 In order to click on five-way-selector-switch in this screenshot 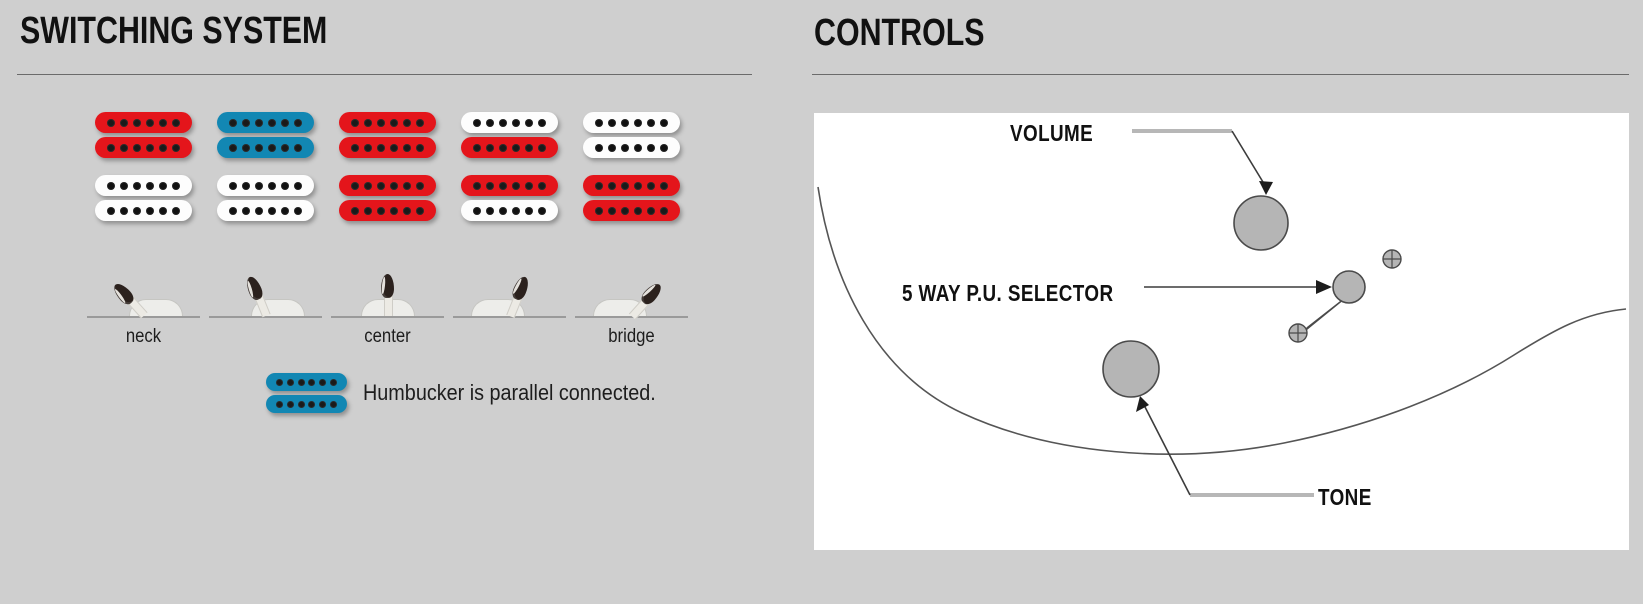, I will do `click(1333, 302)`.